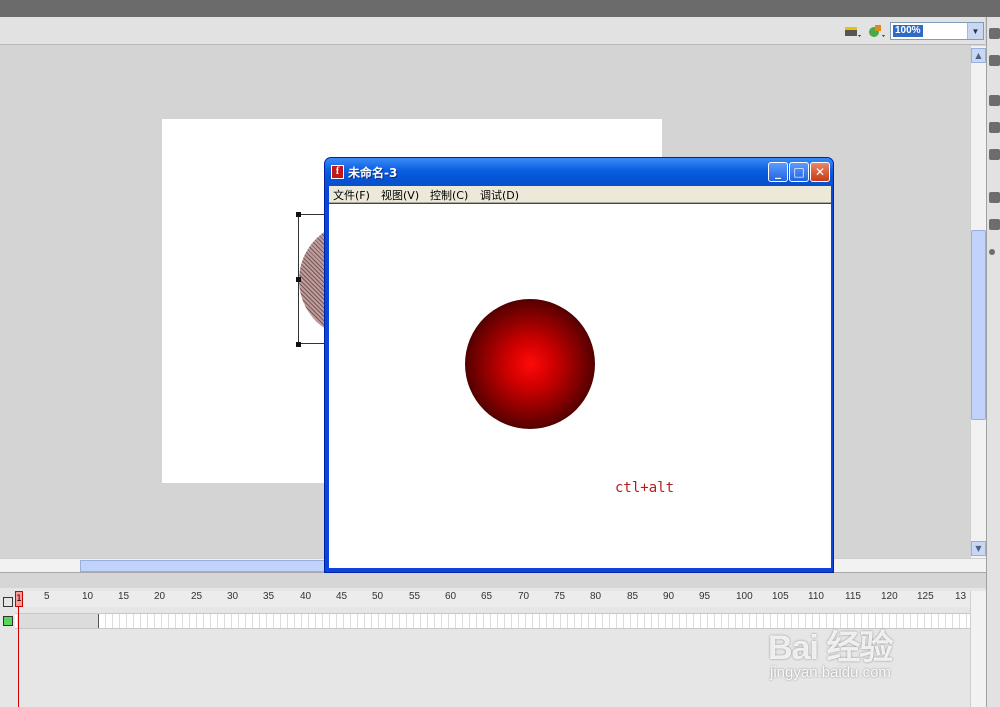 The width and height of the screenshot is (1000, 707). Describe the element at coordinates (978, 649) in the screenshot. I see `timeline-vertical-scrollbar` at that location.